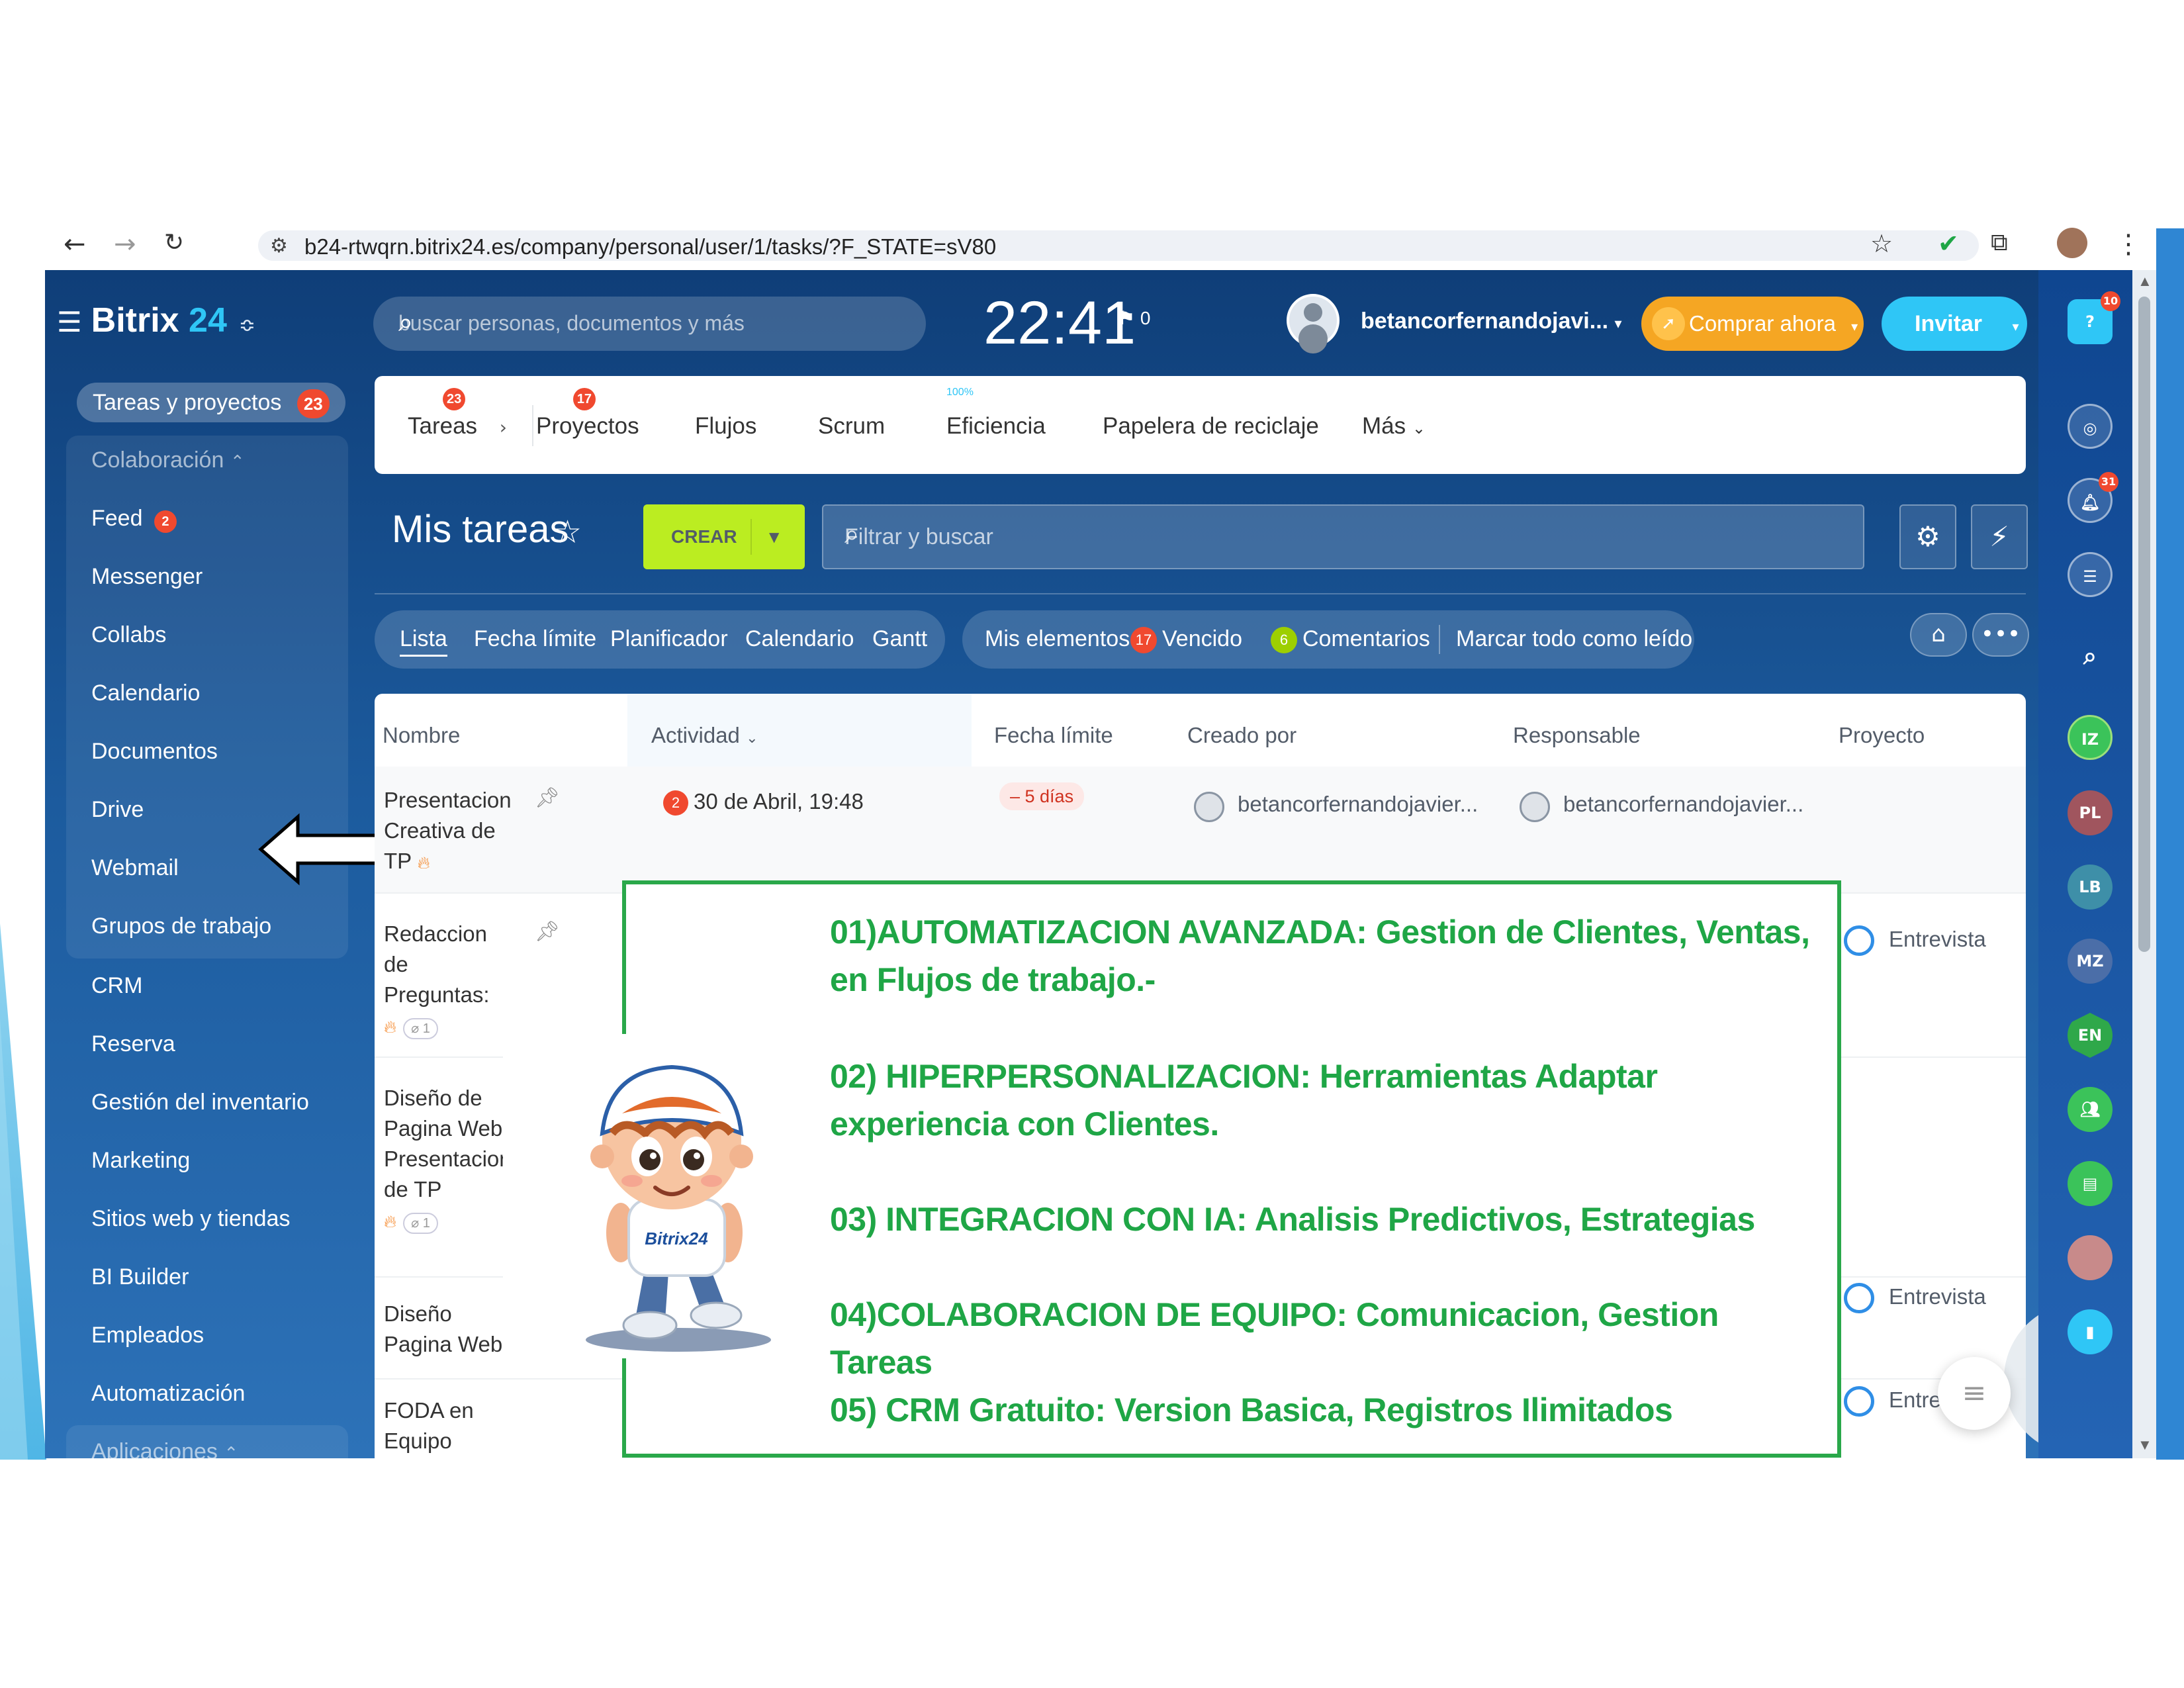 The width and height of the screenshot is (2184, 1688). Describe the element at coordinates (247, 325) in the screenshot. I see `logo-settings-icon: ≎` at that location.